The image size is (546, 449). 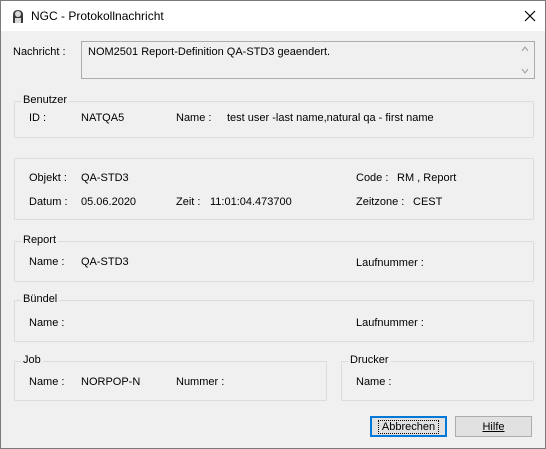 I want to click on hilfe-button-label: Hilfe, so click(x=493, y=426).